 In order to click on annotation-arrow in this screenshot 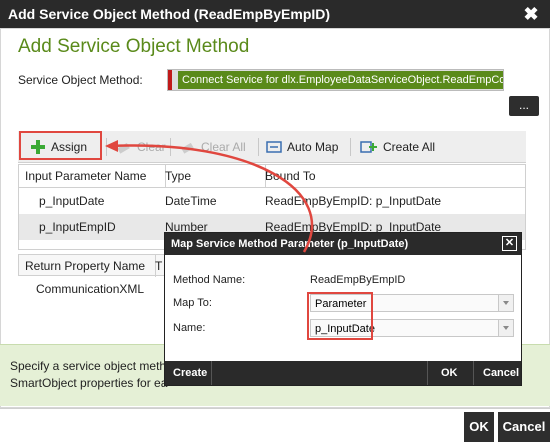, I will do `click(209, 196)`.